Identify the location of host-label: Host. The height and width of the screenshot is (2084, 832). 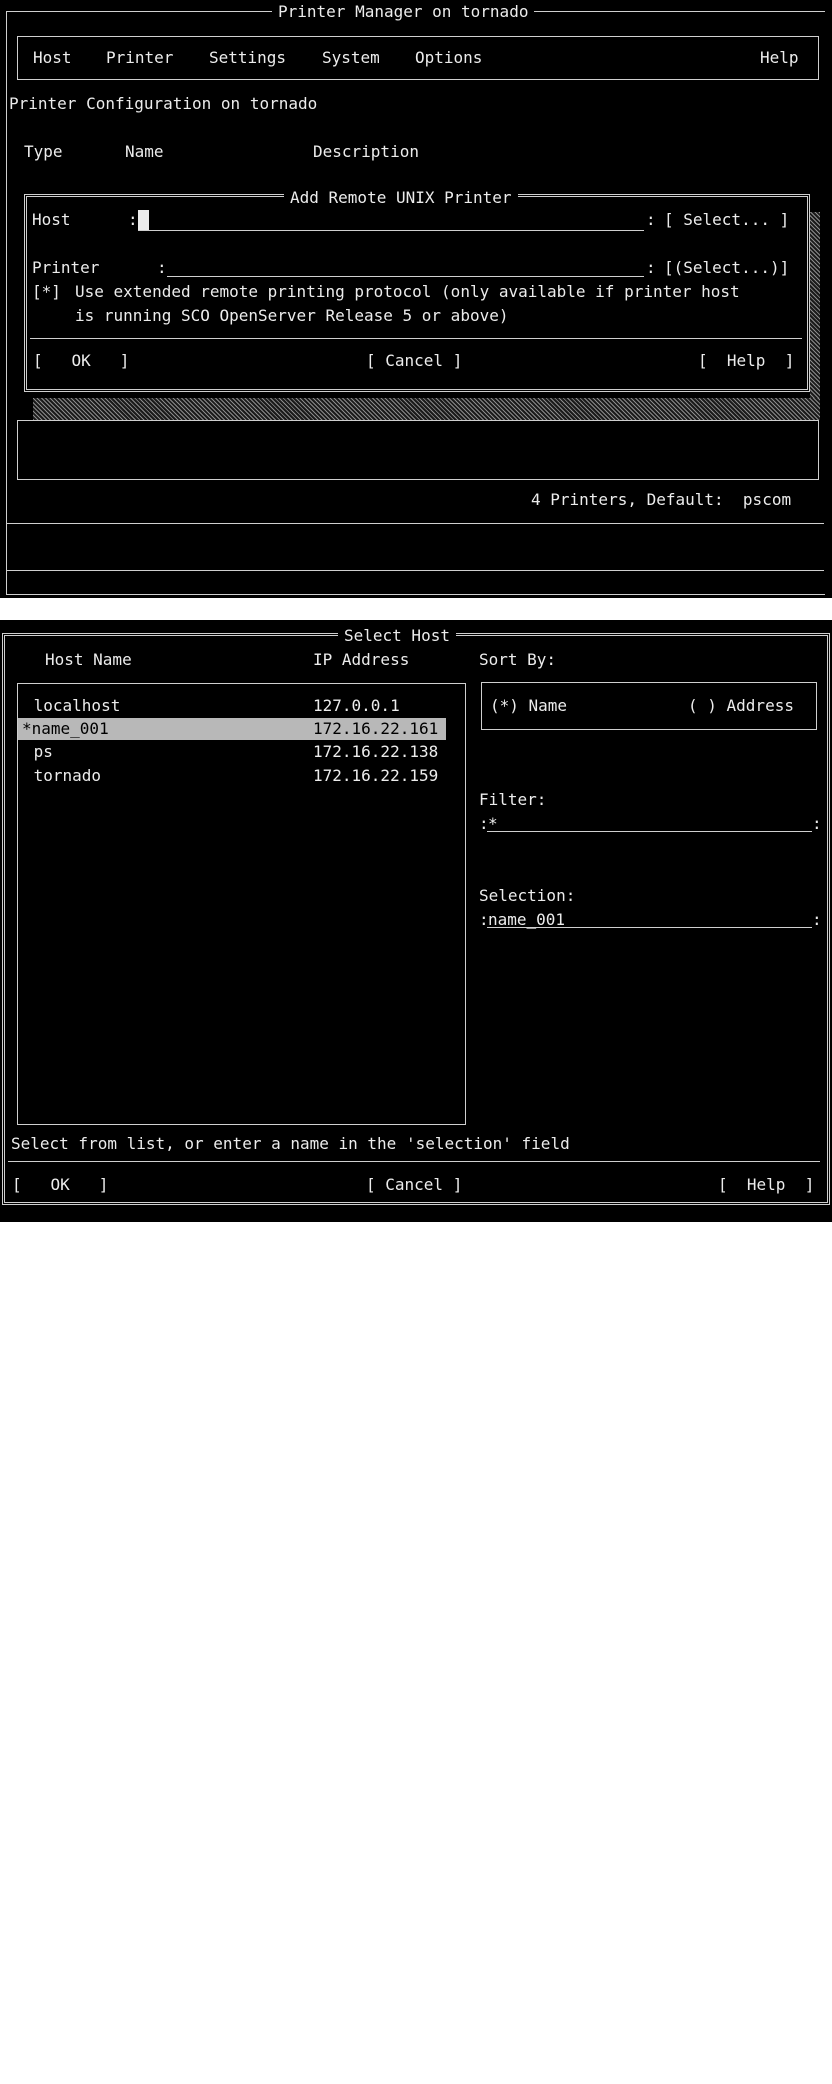
(51, 219).